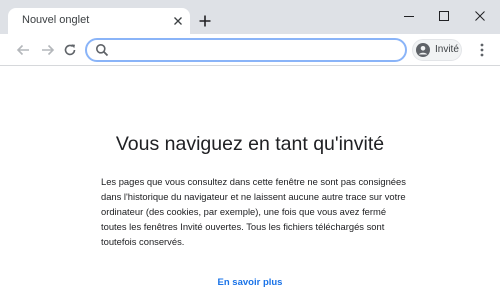 The image size is (500, 302). What do you see at coordinates (102, 50) in the screenshot?
I see `search-icon` at bounding box center [102, 50].